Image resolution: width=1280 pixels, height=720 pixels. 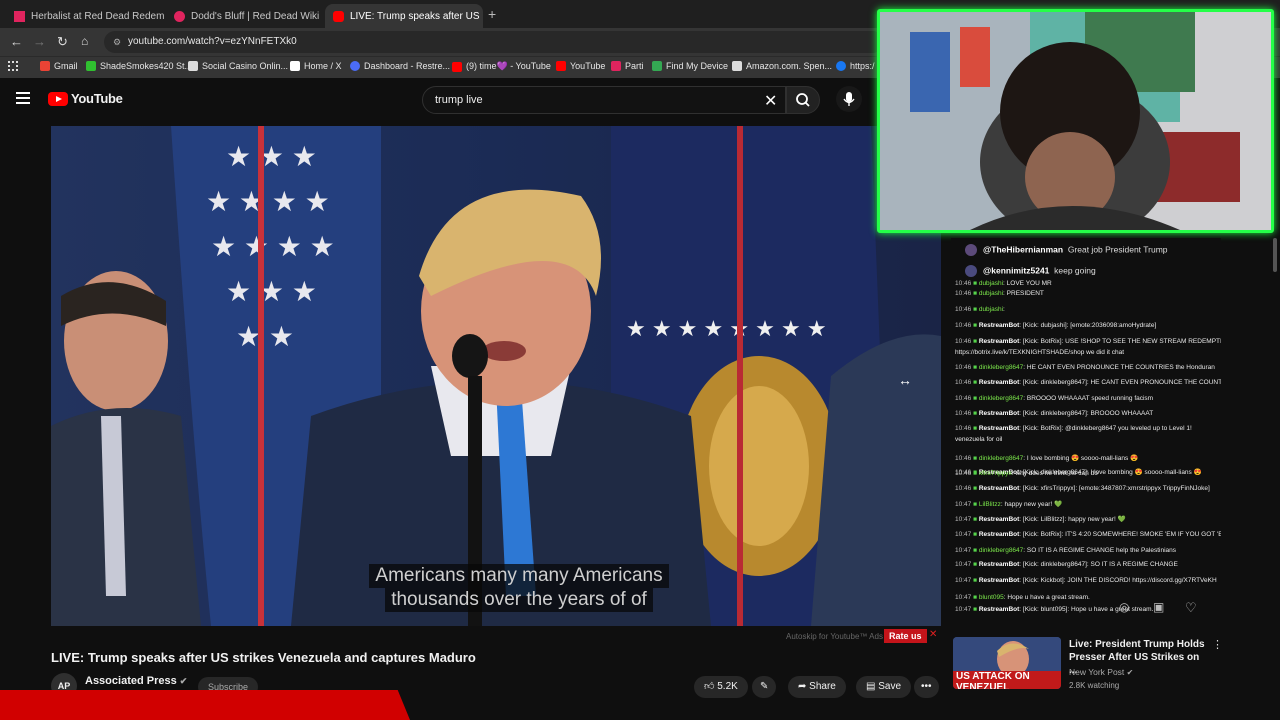 What do you see at coordinates (1001, 367) in the screenshot?
I see `chat-username: dinkleberg8647` at bounding box center [1001, 367].